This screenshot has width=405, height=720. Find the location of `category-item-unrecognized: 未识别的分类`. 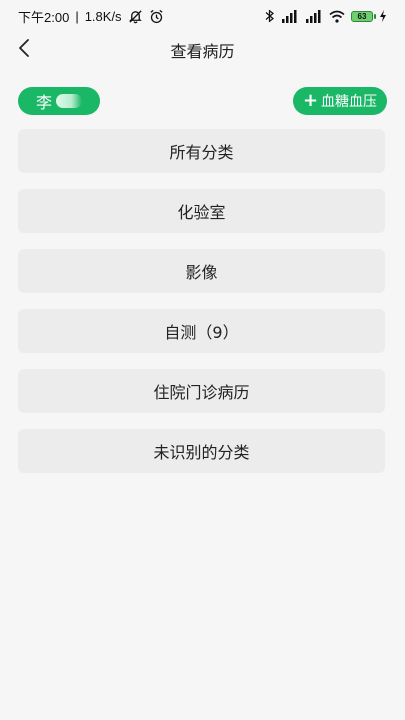

category-item-unrecognized: 未识别的分类 is located at coordinates (201, 451).